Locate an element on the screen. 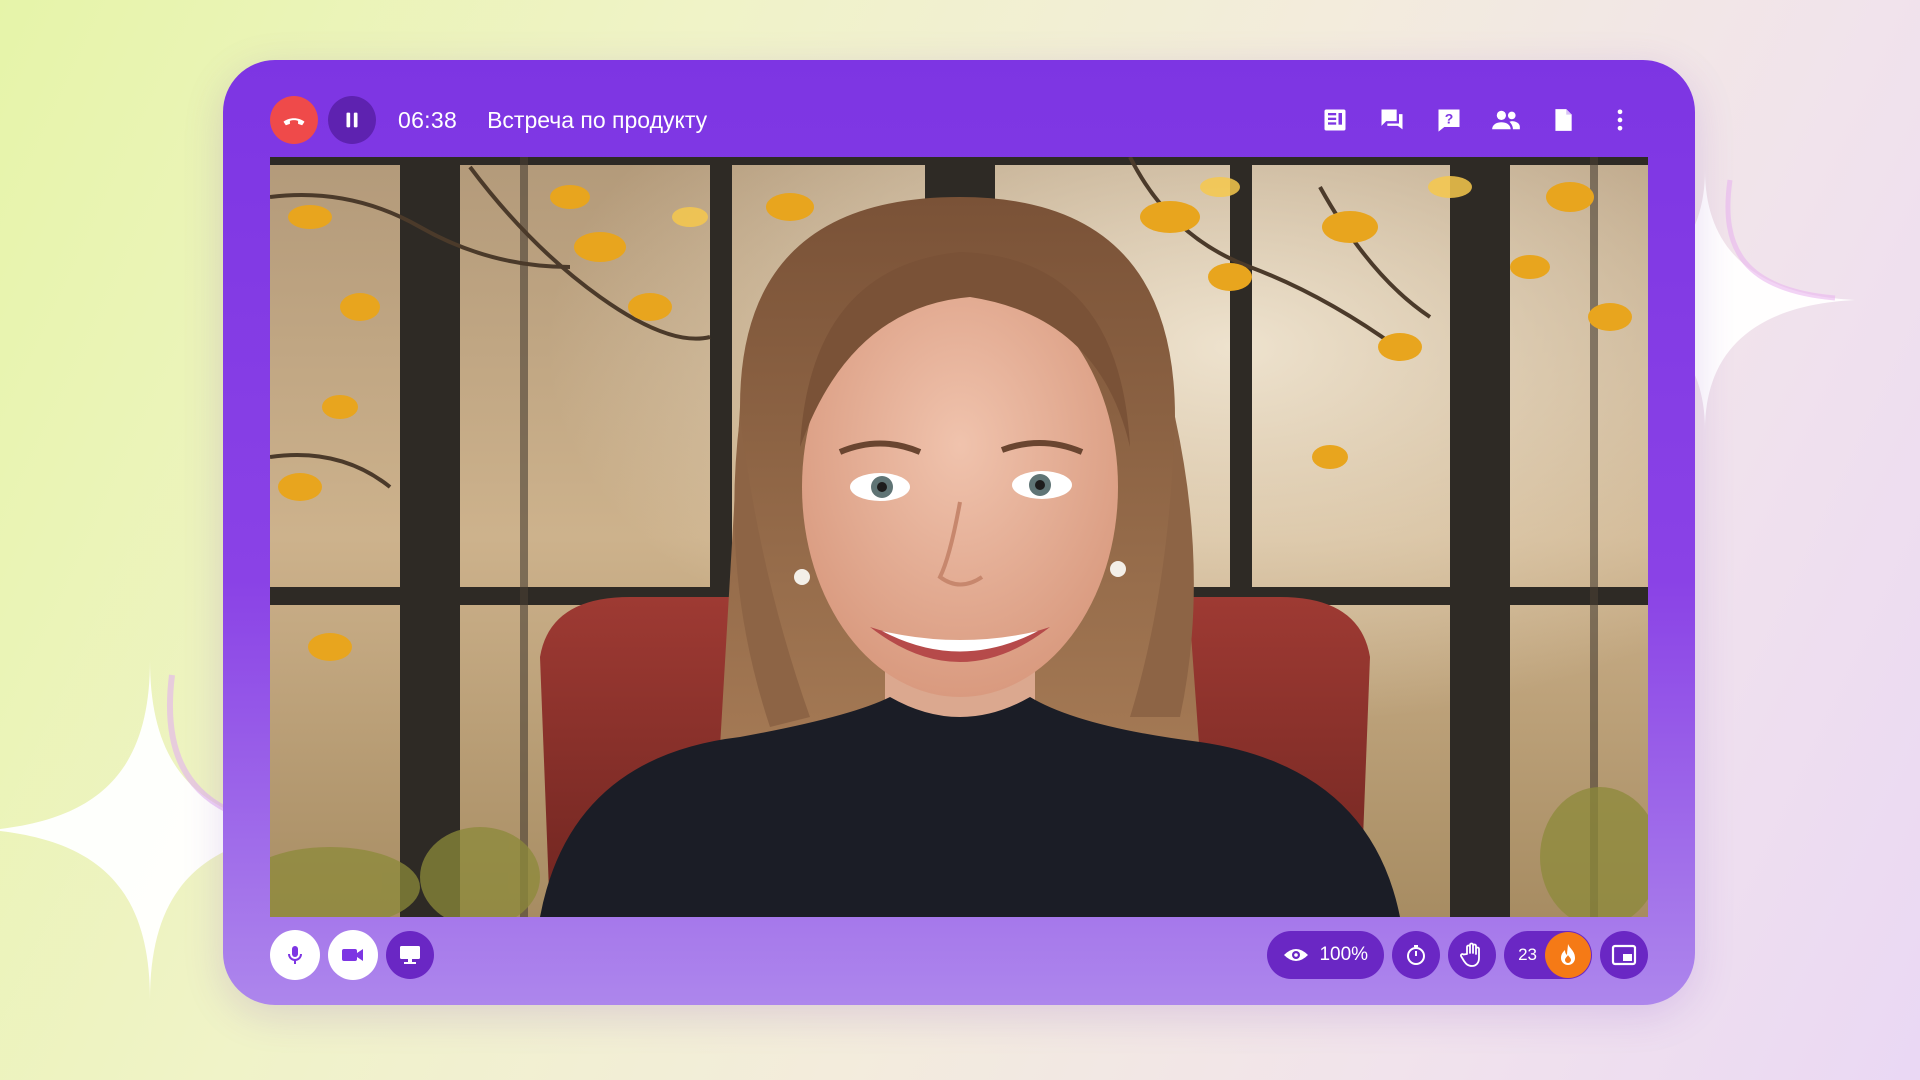 The image size is (1920, 1080). header-toolbar: ? is located at coordinates (1477, 120).